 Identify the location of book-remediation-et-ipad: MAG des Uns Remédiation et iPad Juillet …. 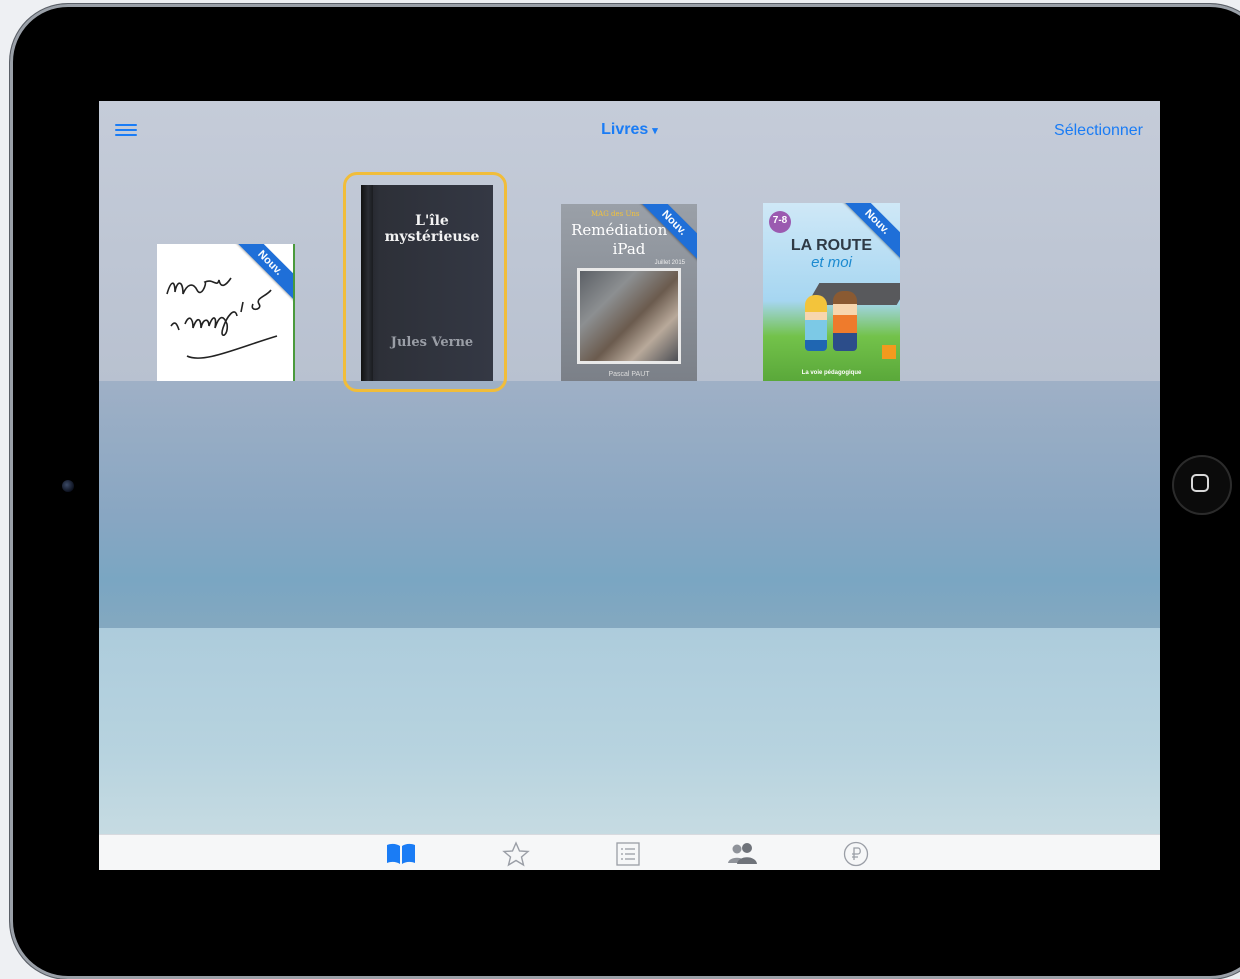
(629, 292).